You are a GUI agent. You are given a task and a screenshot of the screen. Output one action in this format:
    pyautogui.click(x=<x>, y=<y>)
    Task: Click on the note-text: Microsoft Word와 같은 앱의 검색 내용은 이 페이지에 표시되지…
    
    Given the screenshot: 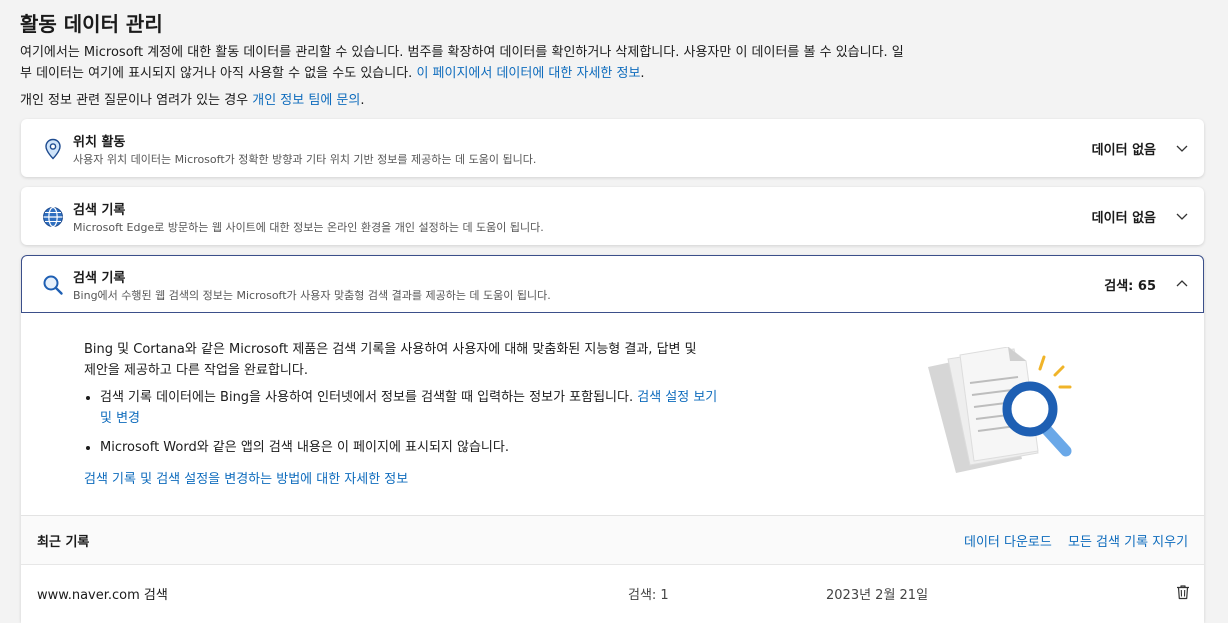 What is the action you would take?
    pyautogui.click(x=304, y=447)
    